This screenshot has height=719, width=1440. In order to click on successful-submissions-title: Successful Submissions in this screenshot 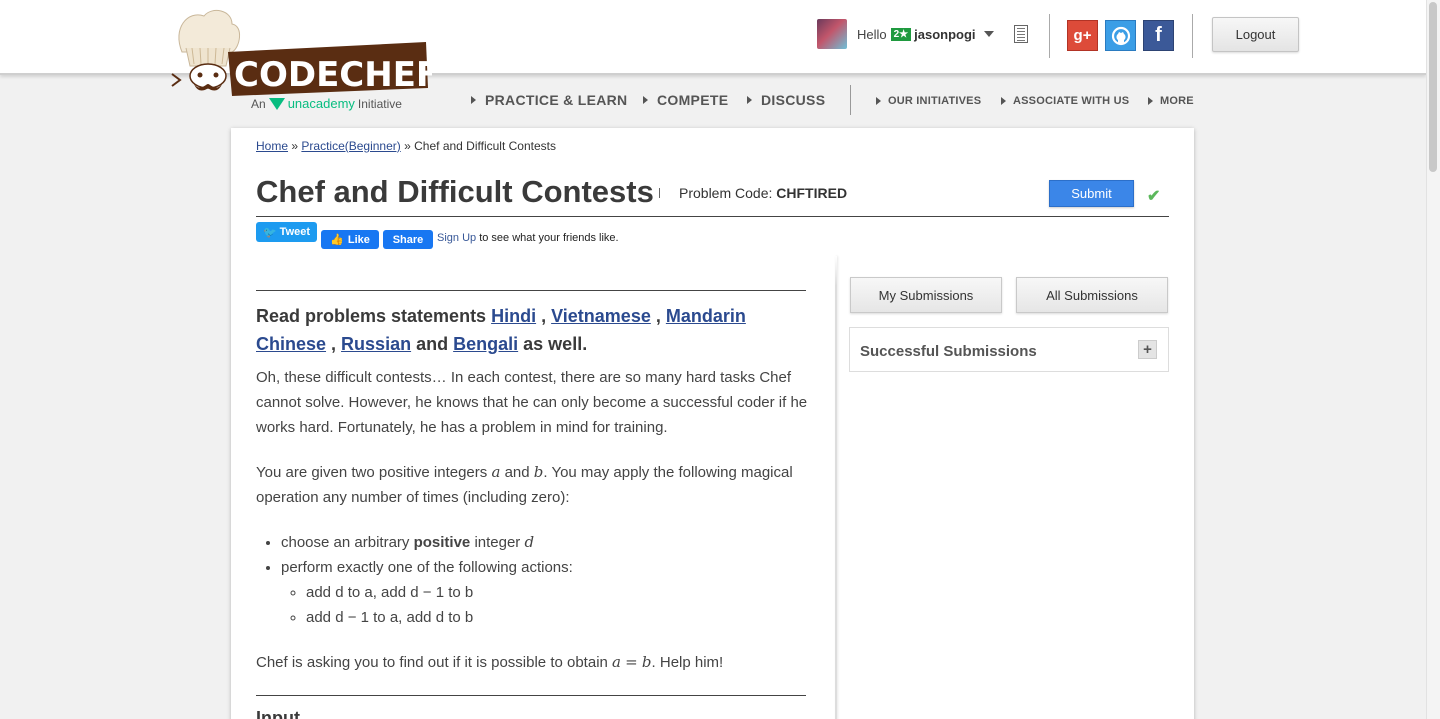, I will do `click(948, 351)`.